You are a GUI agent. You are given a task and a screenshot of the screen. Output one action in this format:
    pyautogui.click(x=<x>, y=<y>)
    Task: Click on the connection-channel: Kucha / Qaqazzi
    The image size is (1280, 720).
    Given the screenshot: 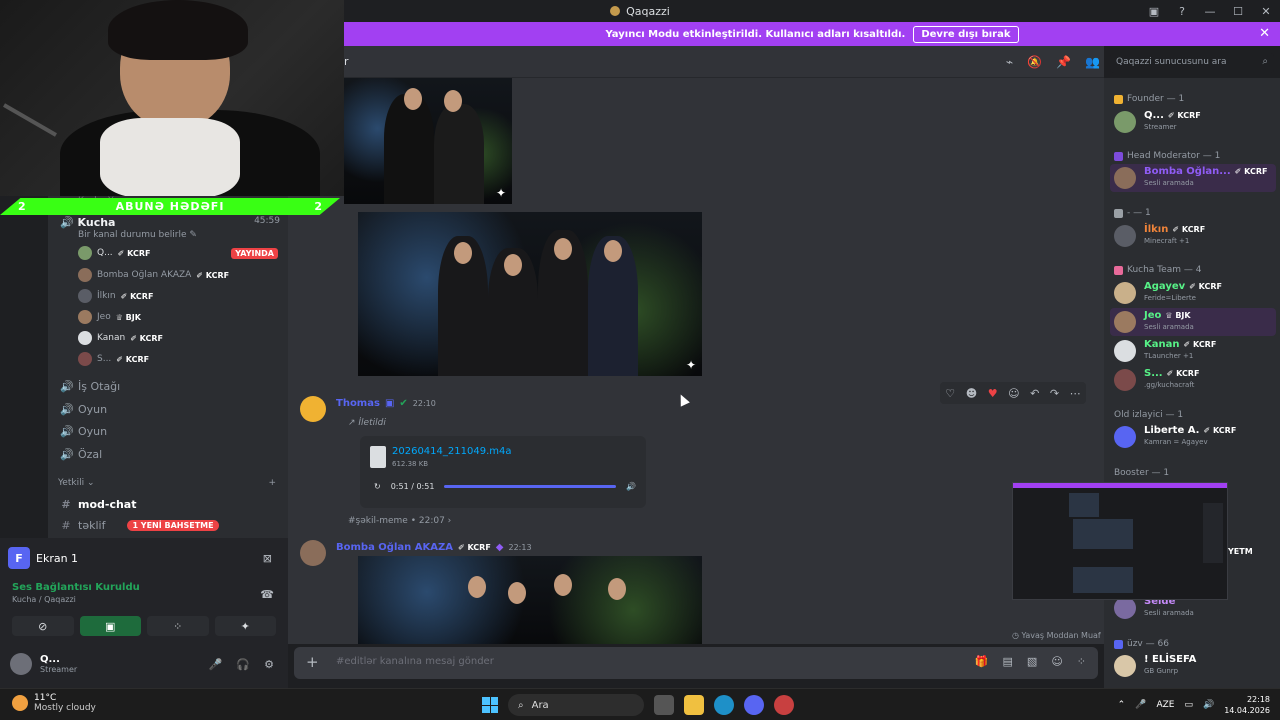 What is the action you would take?
    pyautogui.click(x=145, y=599)
    